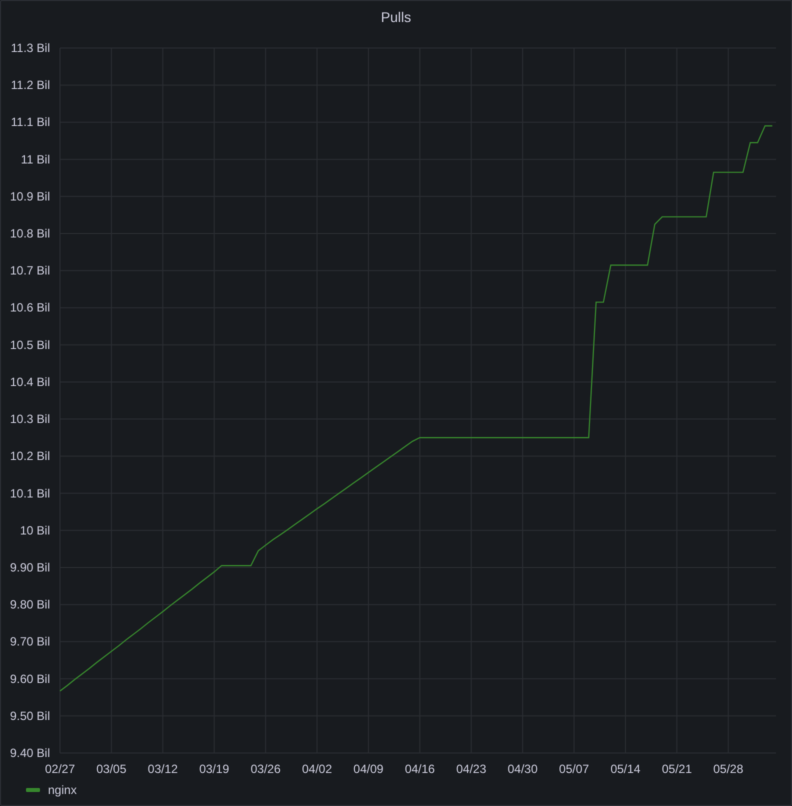  I want to click on axis-label: 9.40 Bil, so click(30, 753).